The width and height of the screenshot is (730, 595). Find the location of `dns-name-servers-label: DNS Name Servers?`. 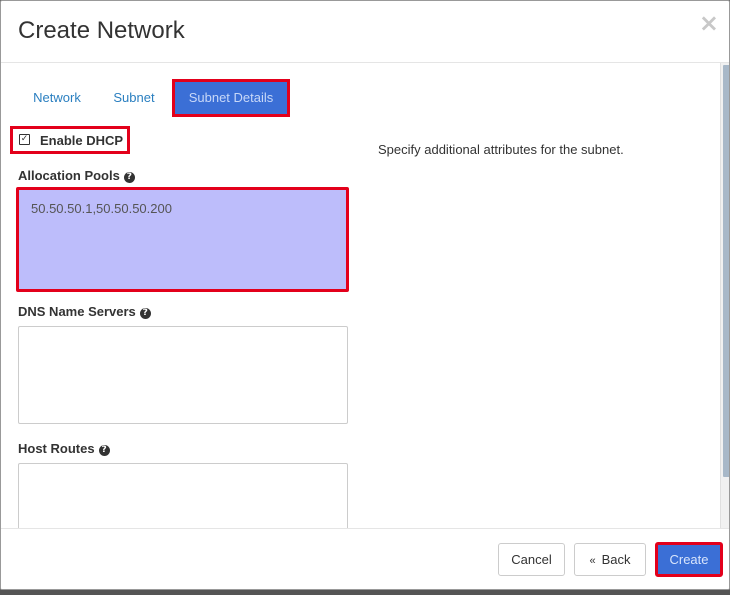

dns-name-servers-label: DNS Name Servers? is located at coordinates (84, 311).